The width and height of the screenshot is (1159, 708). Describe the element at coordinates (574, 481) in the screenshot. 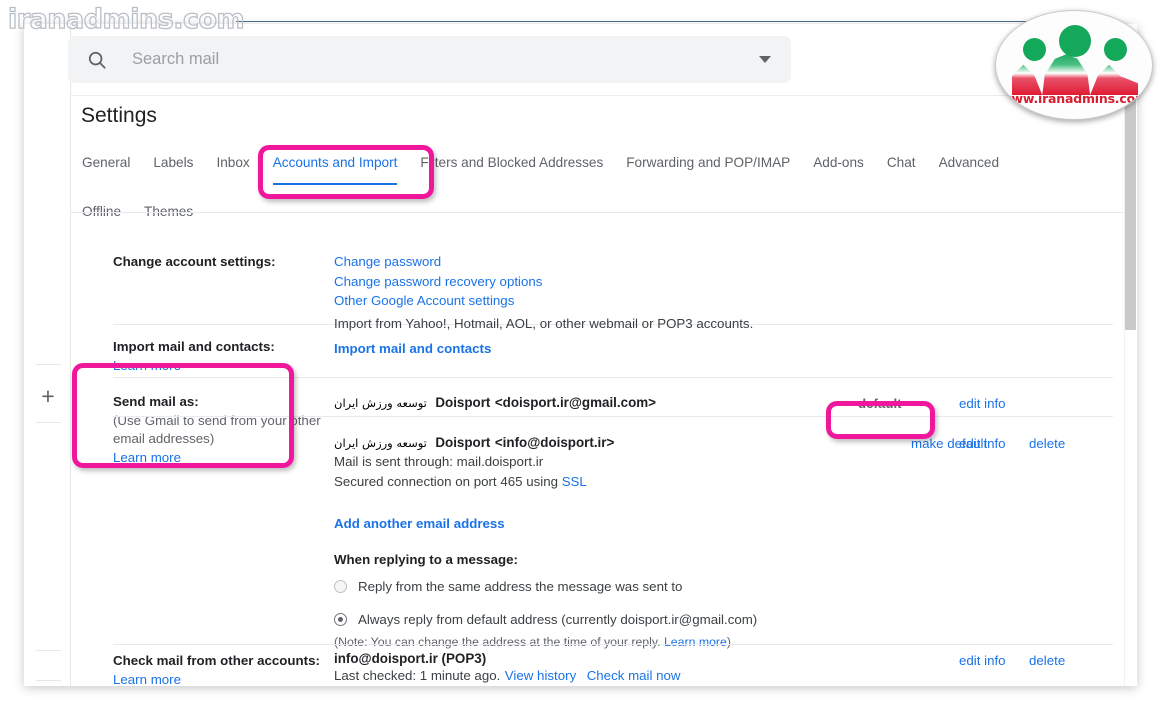

I see `ssl-link: SSL` at that location.